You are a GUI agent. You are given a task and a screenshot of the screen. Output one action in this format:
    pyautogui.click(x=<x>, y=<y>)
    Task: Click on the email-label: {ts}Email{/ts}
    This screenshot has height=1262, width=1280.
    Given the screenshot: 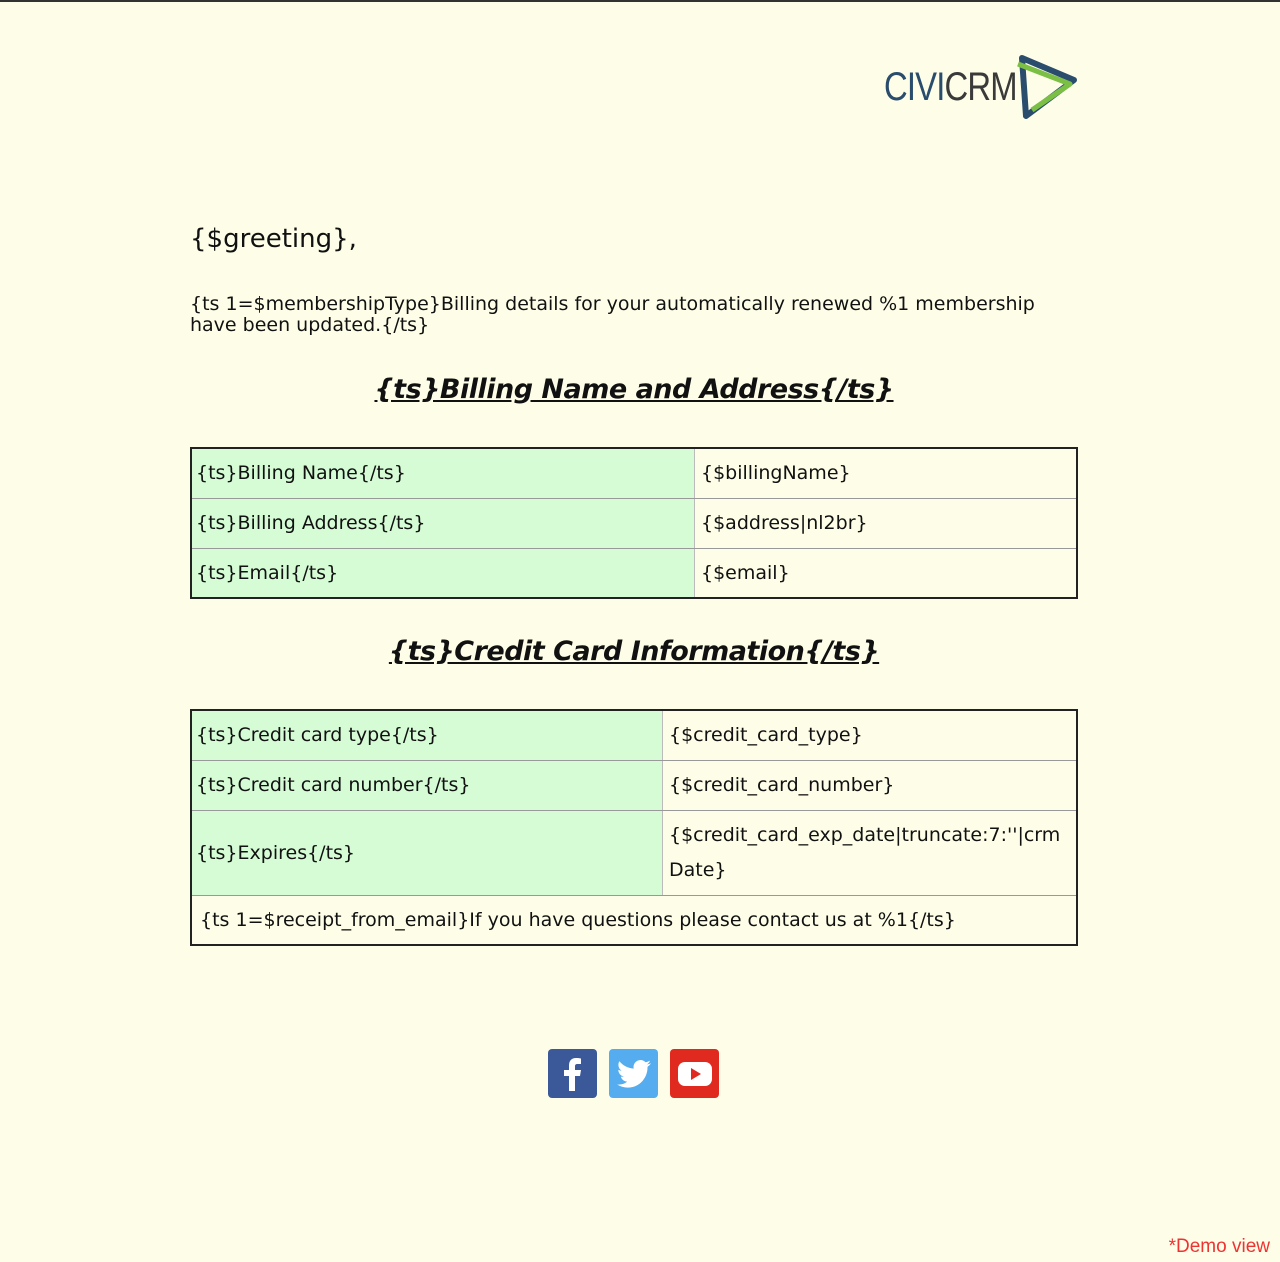 What is the action you would take?
    pyautogui.click(x=443, y=573)
    